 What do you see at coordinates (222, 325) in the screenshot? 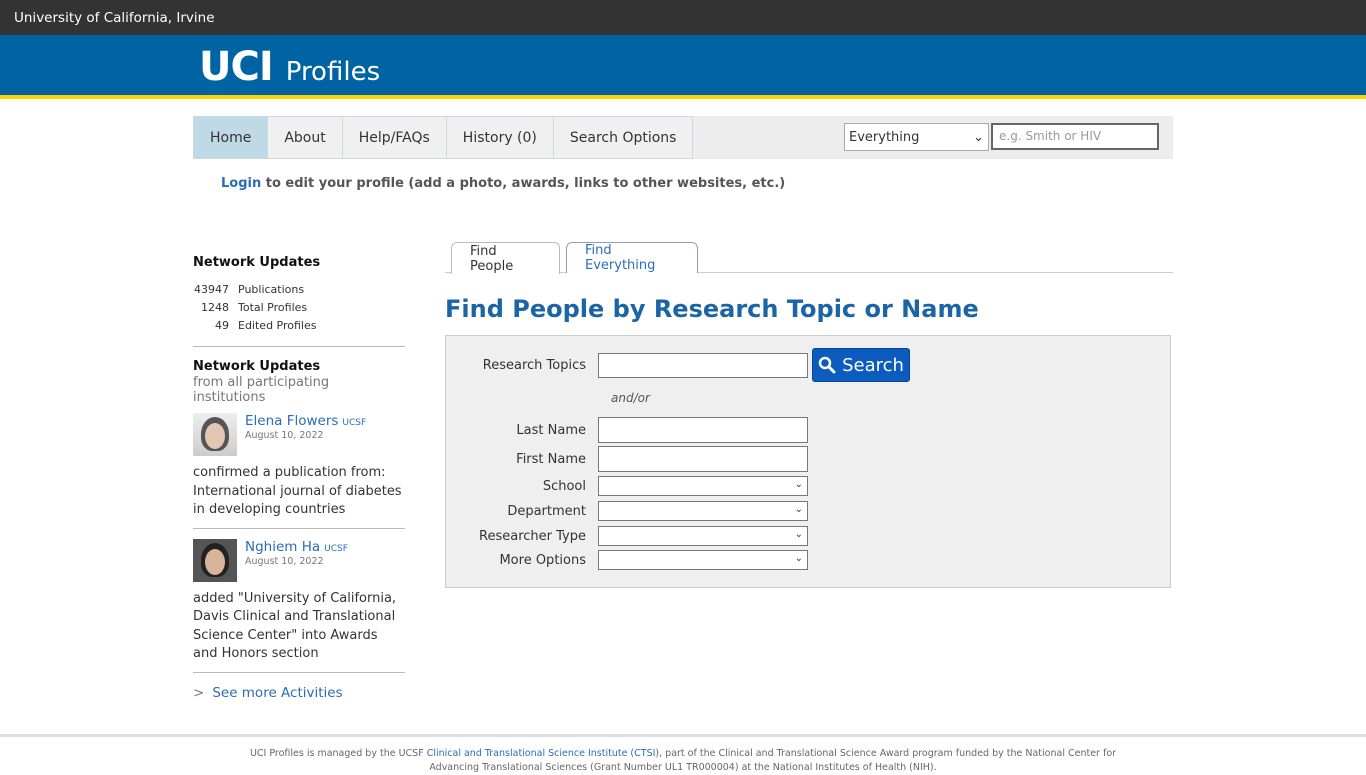
I see `stat-number: 49` at bounding box center [222, 325].